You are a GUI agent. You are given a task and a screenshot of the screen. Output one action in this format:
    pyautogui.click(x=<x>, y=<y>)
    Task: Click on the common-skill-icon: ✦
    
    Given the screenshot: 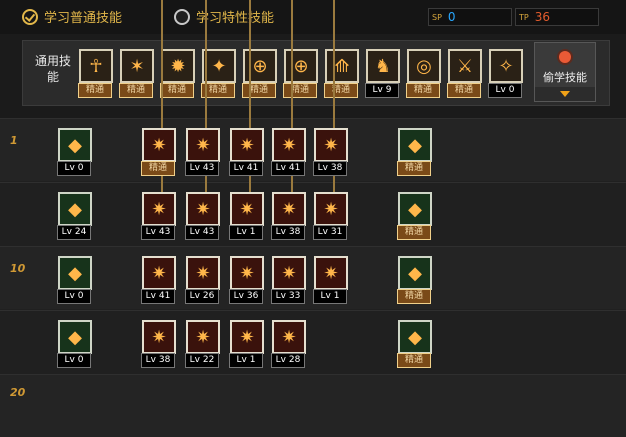 What is the action you would take?
    pyautogui.click(x=219, y=66)
    